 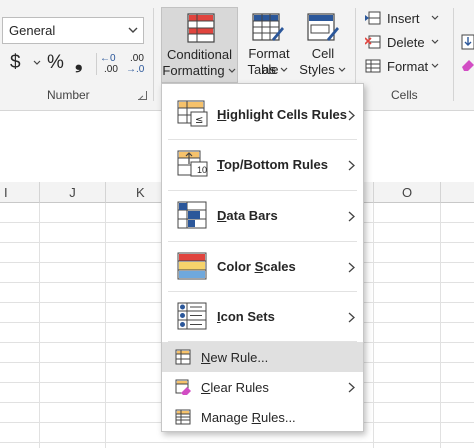 I want to click on comma-style-button: ❟, so click(x=78, y=63).